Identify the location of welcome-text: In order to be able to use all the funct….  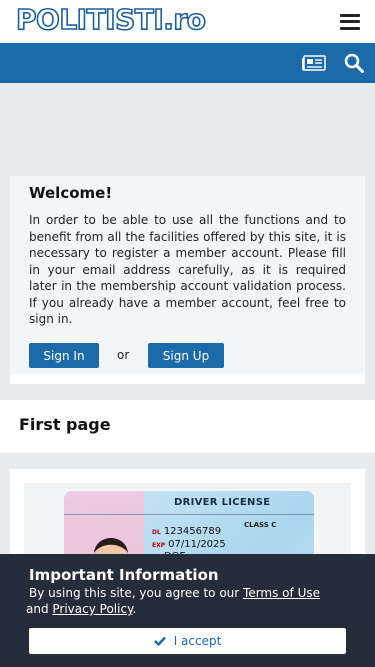
(187, 269).